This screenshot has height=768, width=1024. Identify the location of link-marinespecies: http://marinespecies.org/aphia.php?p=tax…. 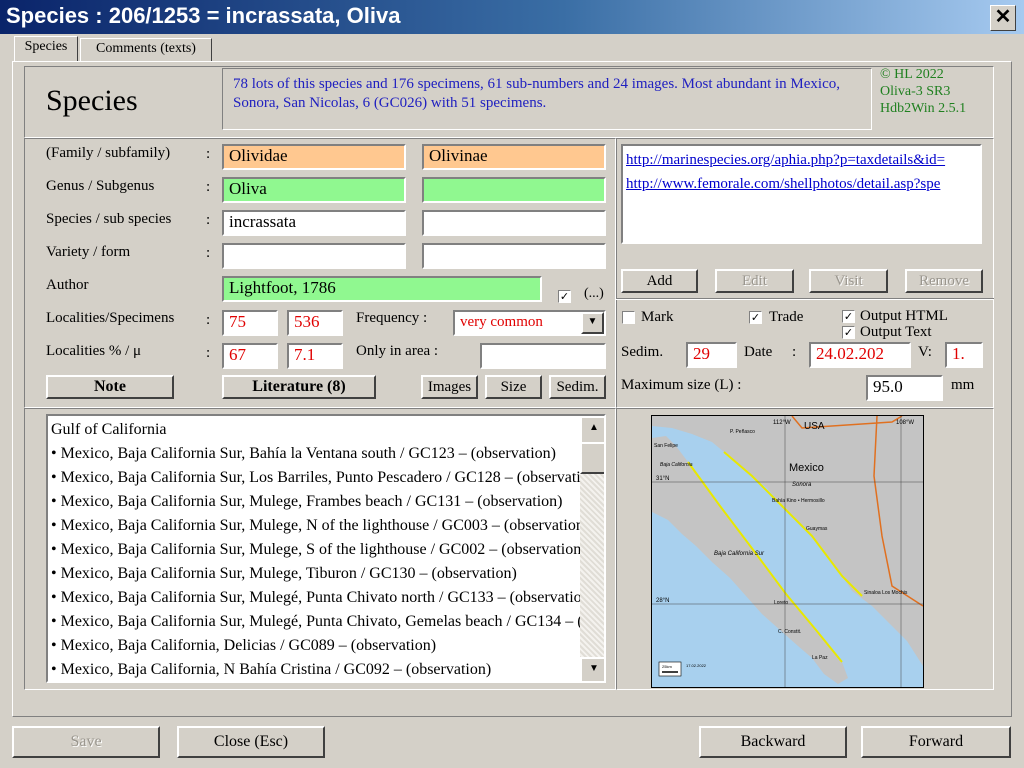
(785, 160).